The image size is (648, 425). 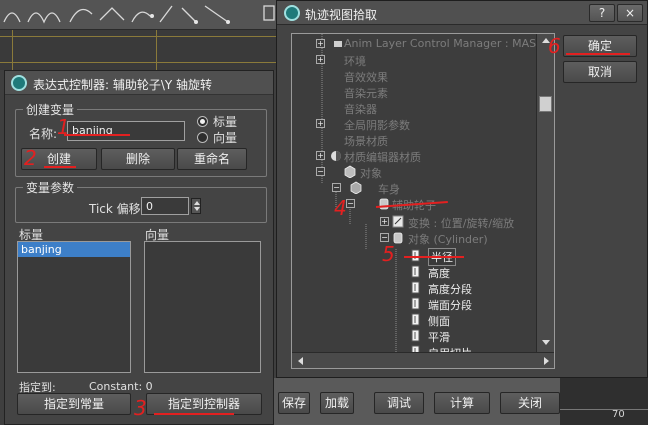 What do you see at coordinates (74, 307) in the screenshot?
I see `scalar-list: banjing` at bounding box center [74, 307].